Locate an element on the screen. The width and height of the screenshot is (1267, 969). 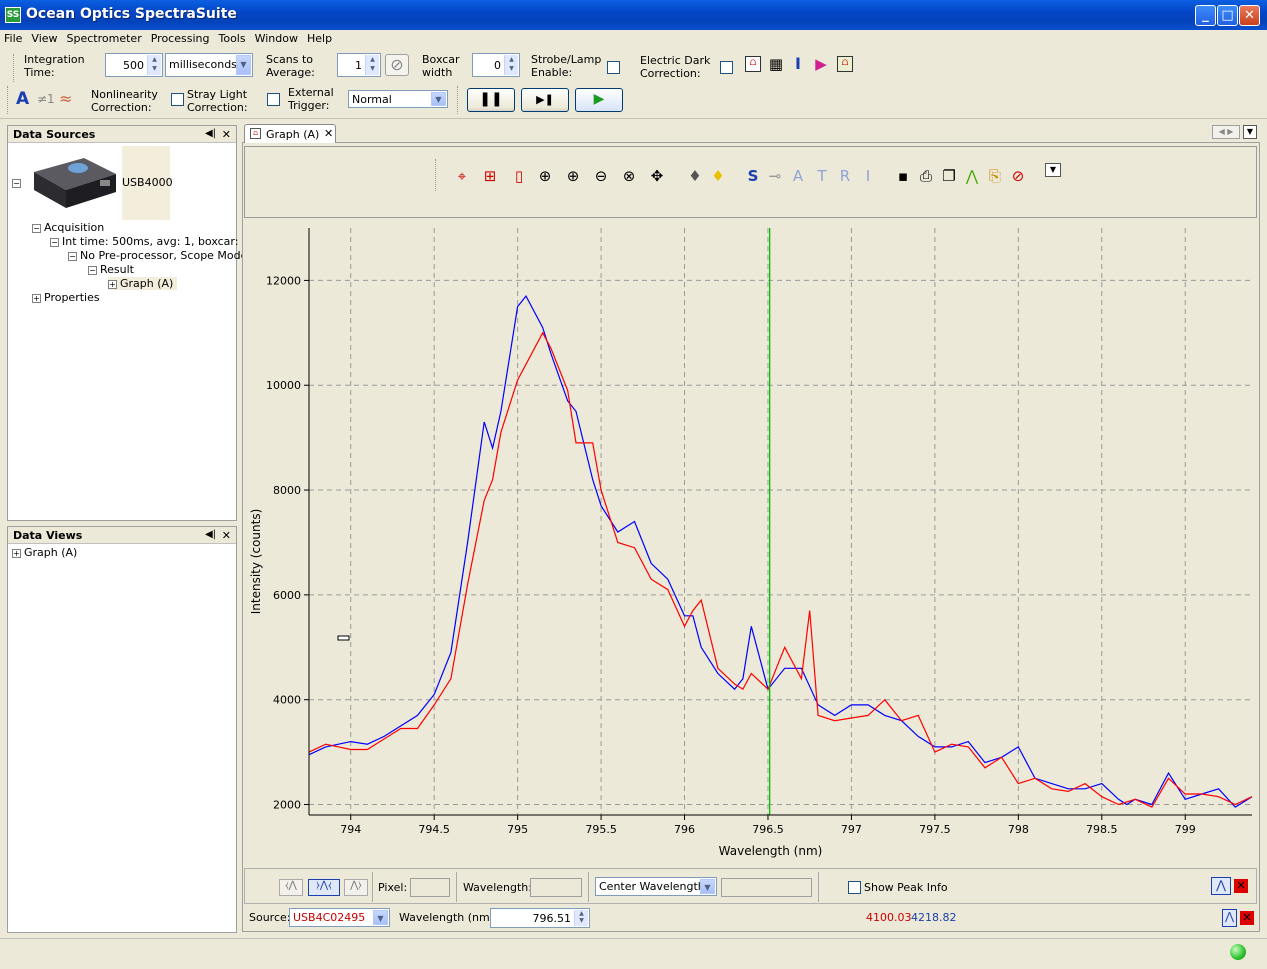
play-button: ▶ is located at coordinates (599, 100).